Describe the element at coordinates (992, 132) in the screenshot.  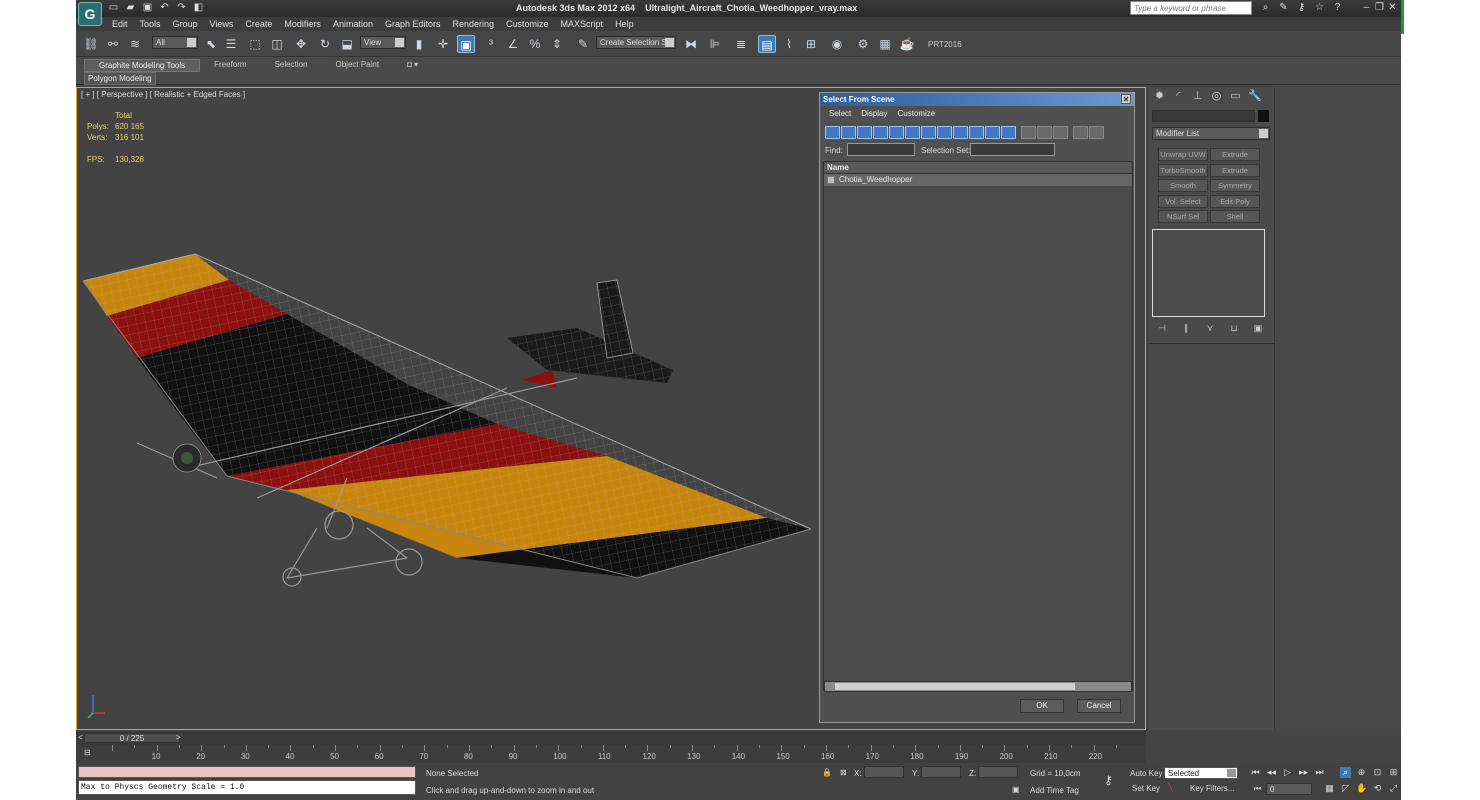
I see `filter-frozen-icon` at that location.